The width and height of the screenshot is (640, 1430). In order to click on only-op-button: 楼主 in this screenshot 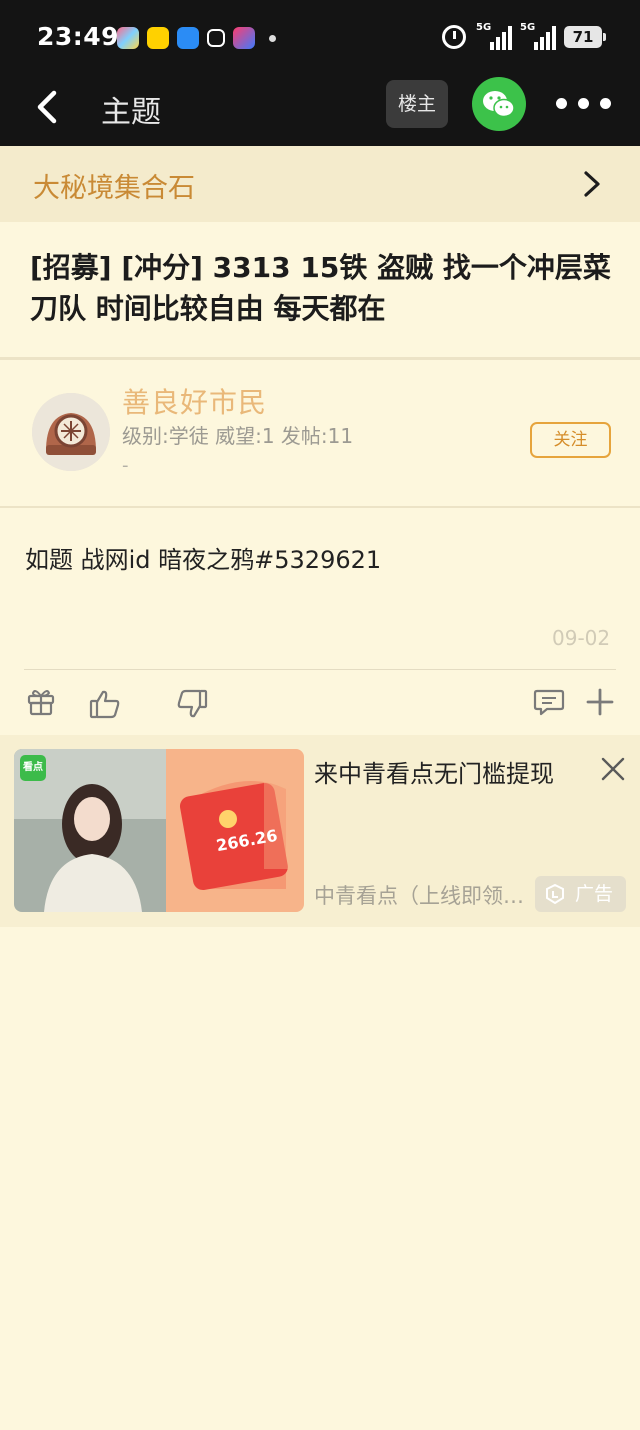, I will do `click(417, 104)`.